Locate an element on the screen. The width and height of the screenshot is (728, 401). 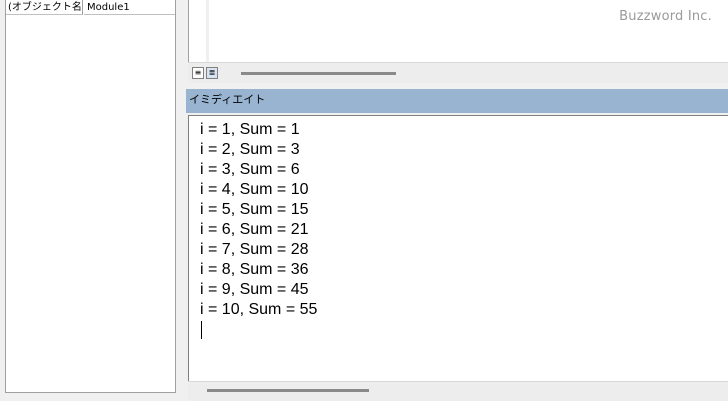
property-row-name: (オブジェクト名) Module1 is located at coordinates (90, 7).